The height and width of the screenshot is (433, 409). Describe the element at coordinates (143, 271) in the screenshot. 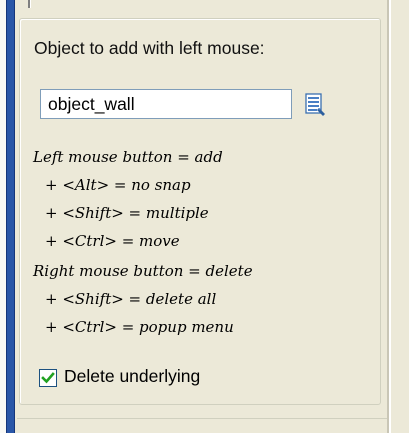

I see `right-button-help: Right mouse button = delete` at that location.